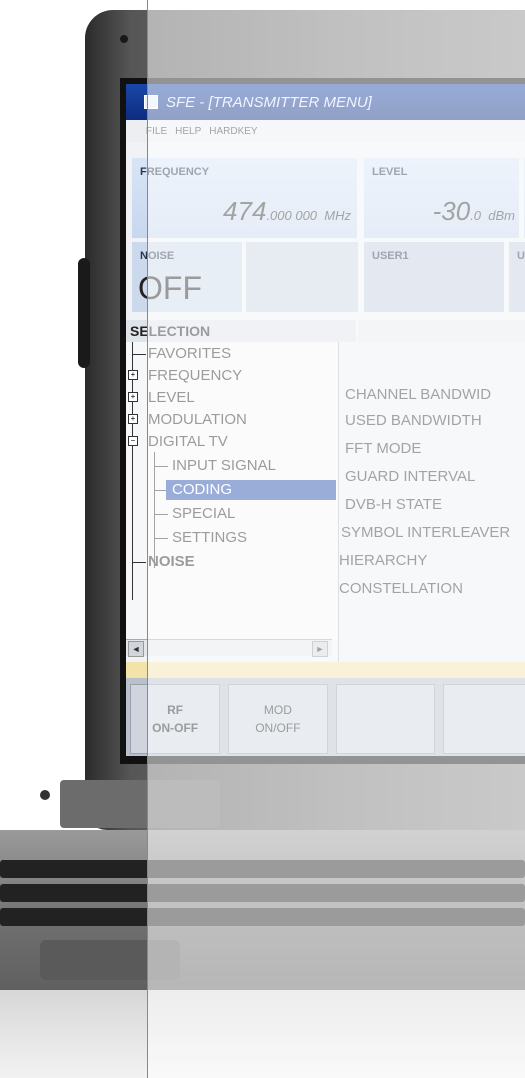  I want to click on param-constellation: CONSTELLATION, so click(401, 588).